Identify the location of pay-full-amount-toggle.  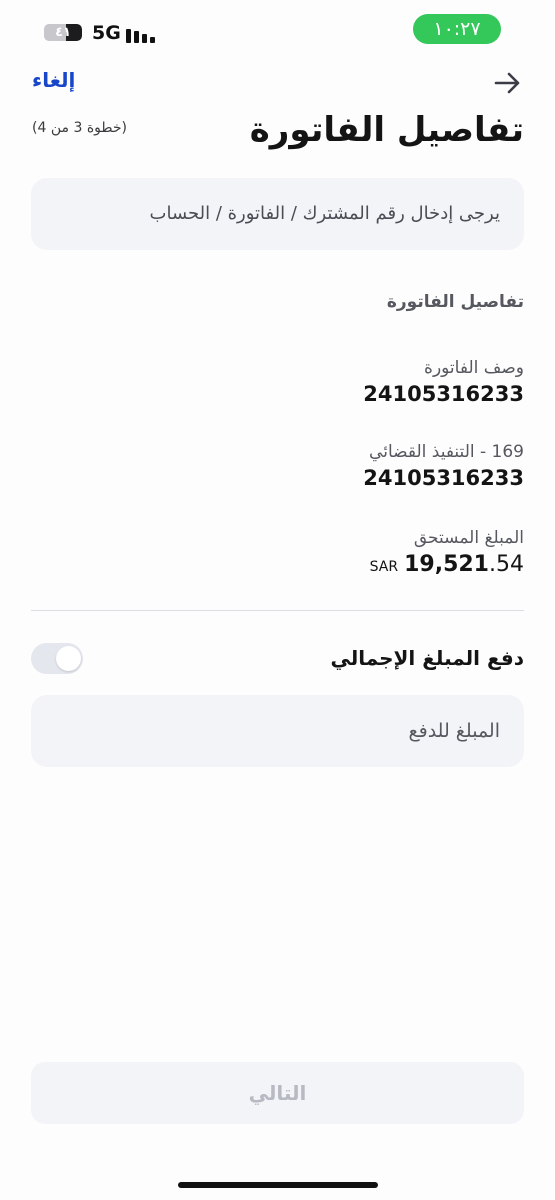
(57, 658).